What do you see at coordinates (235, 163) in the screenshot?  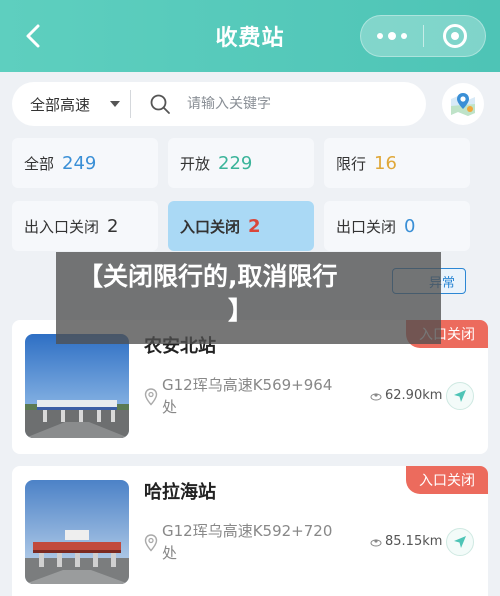 I see `filter-count: 229` at bounding box center [235, 163].